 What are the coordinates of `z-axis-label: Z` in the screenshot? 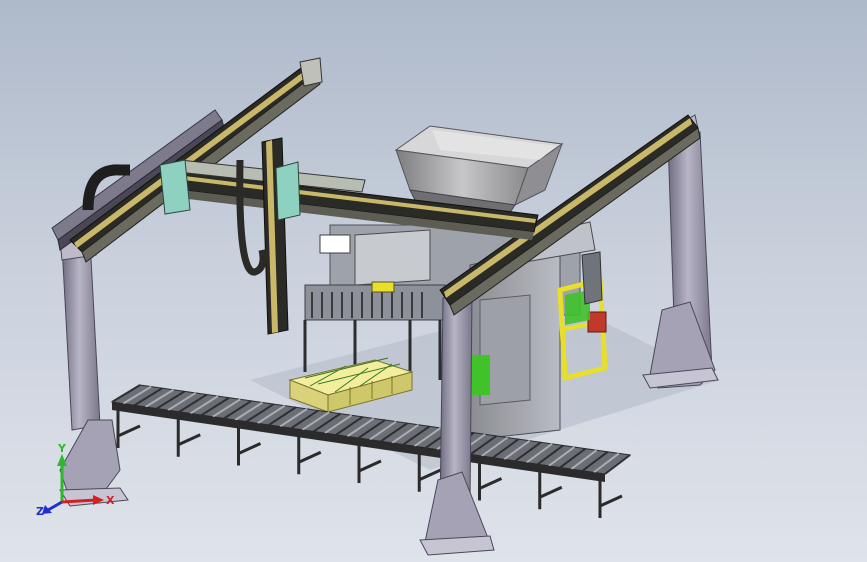 It's located at (40, 511).